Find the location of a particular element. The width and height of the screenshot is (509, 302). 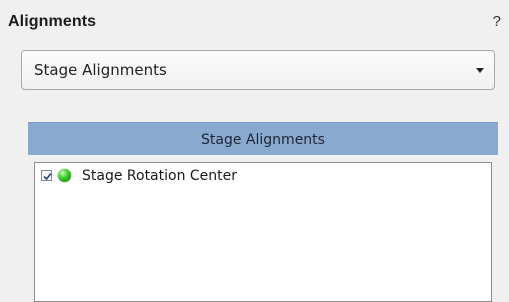

dropdown-selected-value: Stage Alignments is located at coordinates (100, 70).